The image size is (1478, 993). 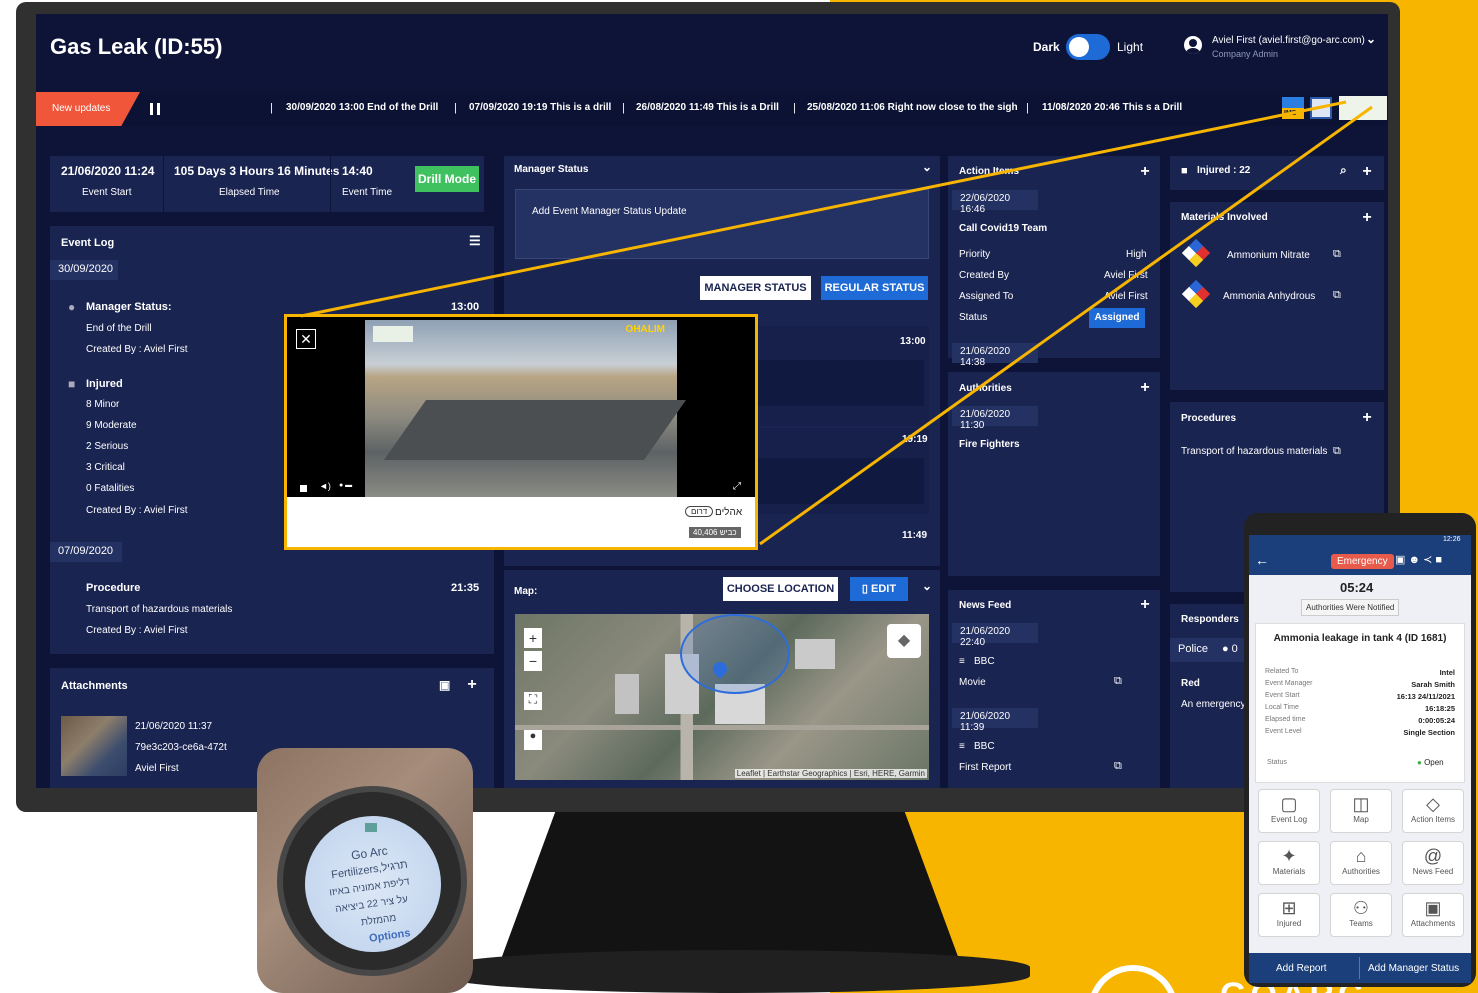 What do you see at coordinates (1436, 720) in the screenshot?
I see `phone-detail-value: 0:00:05:24` at bounding box center [1436, 720].